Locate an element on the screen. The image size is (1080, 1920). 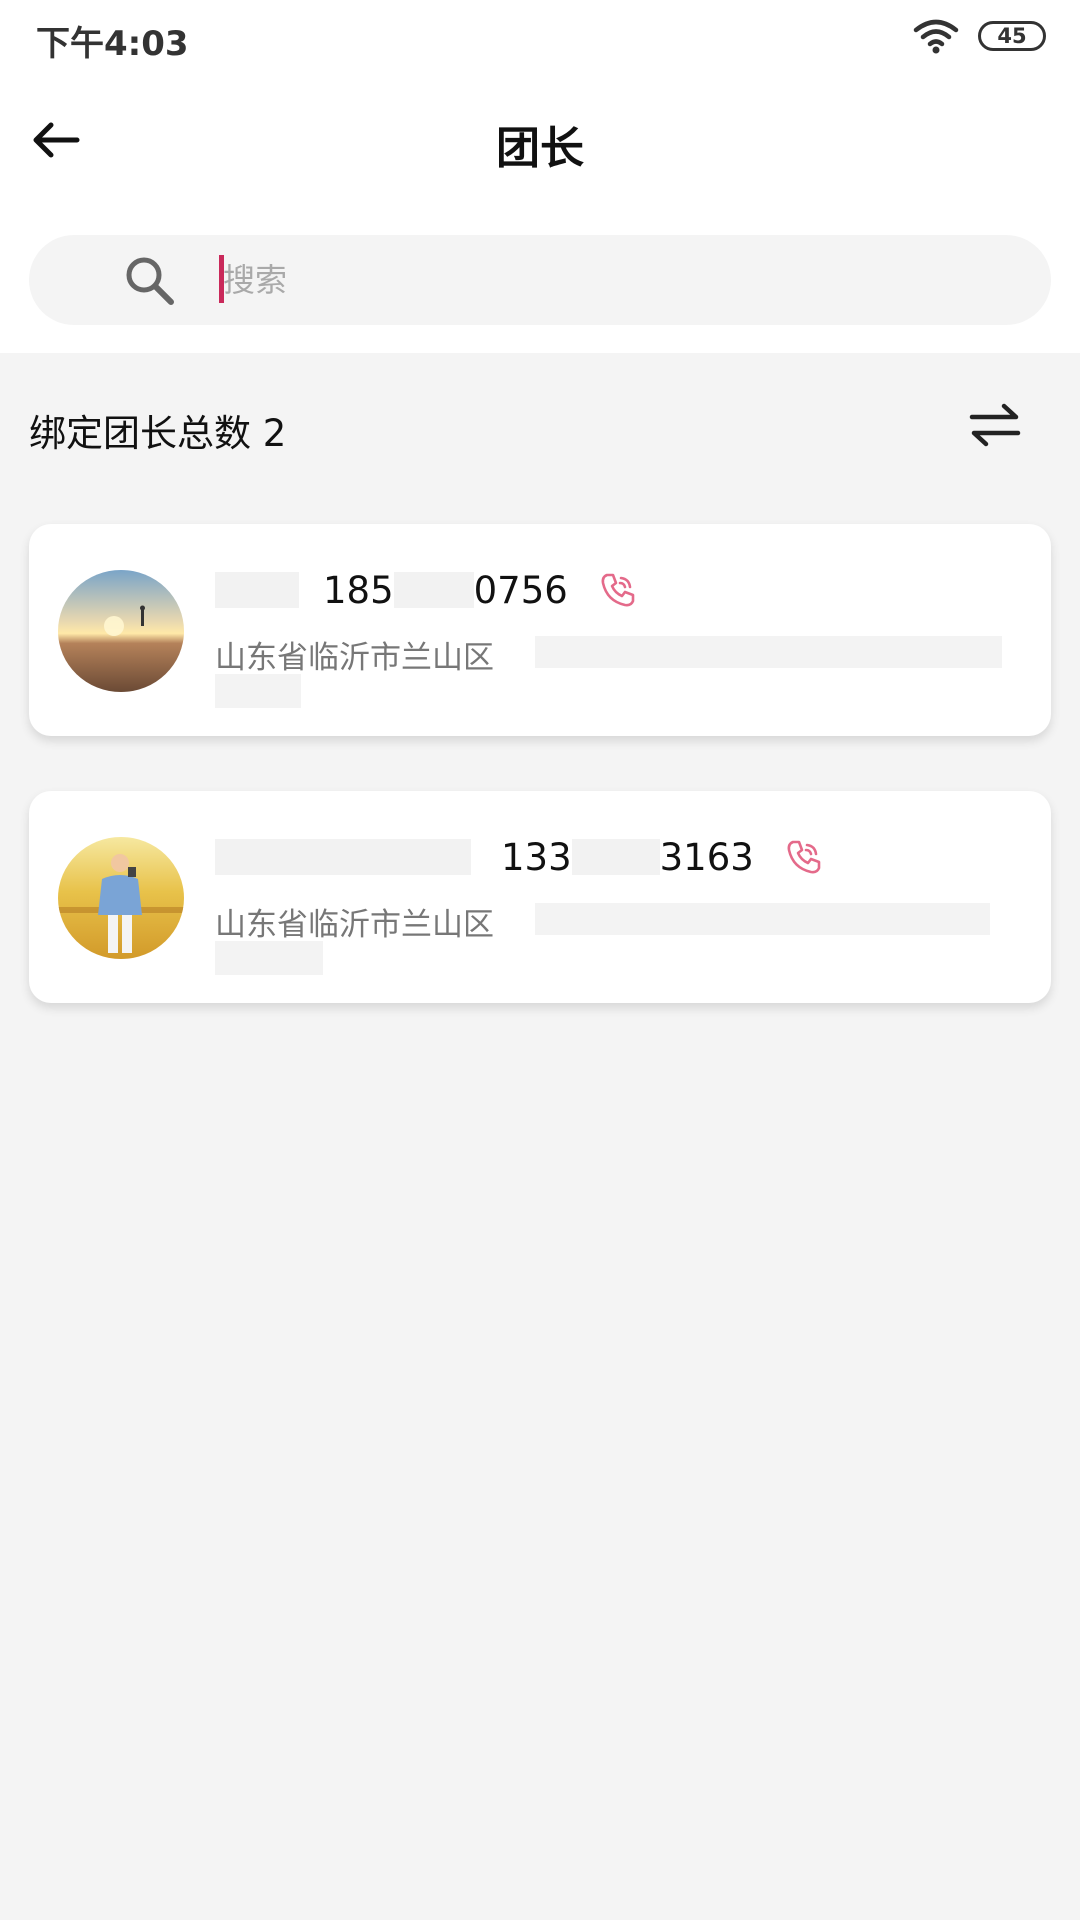
search-icon is located at coordinates (150, 281).